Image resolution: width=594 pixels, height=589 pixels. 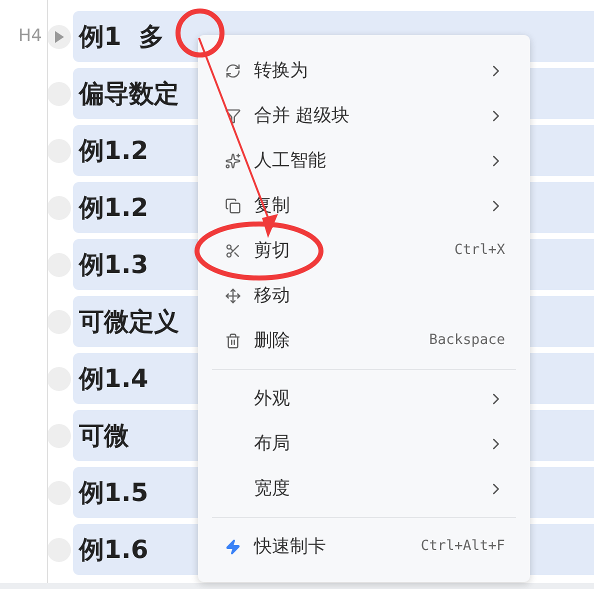 I want to click on menu-item: 外观, so click(x=364, y=398).